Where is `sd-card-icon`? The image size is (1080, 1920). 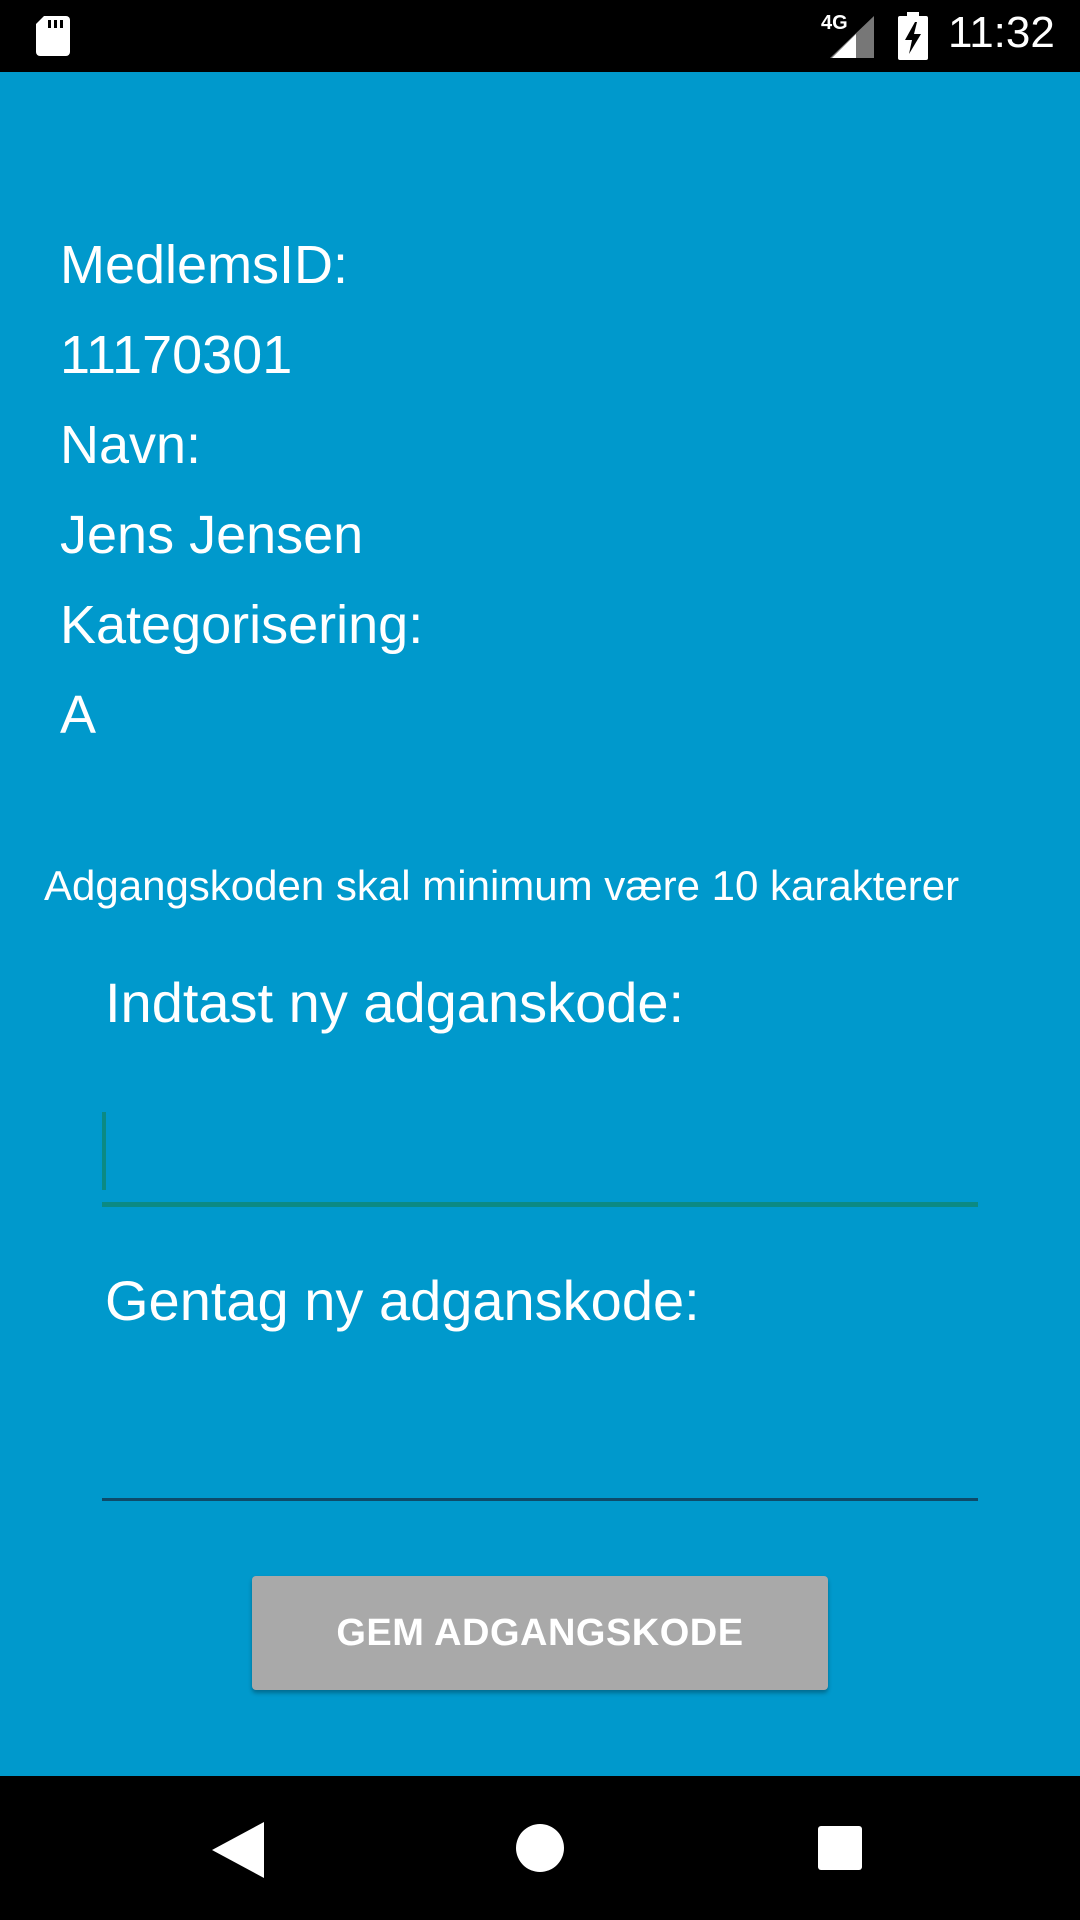
sd-card-icon is located at coordinates (53, 36).